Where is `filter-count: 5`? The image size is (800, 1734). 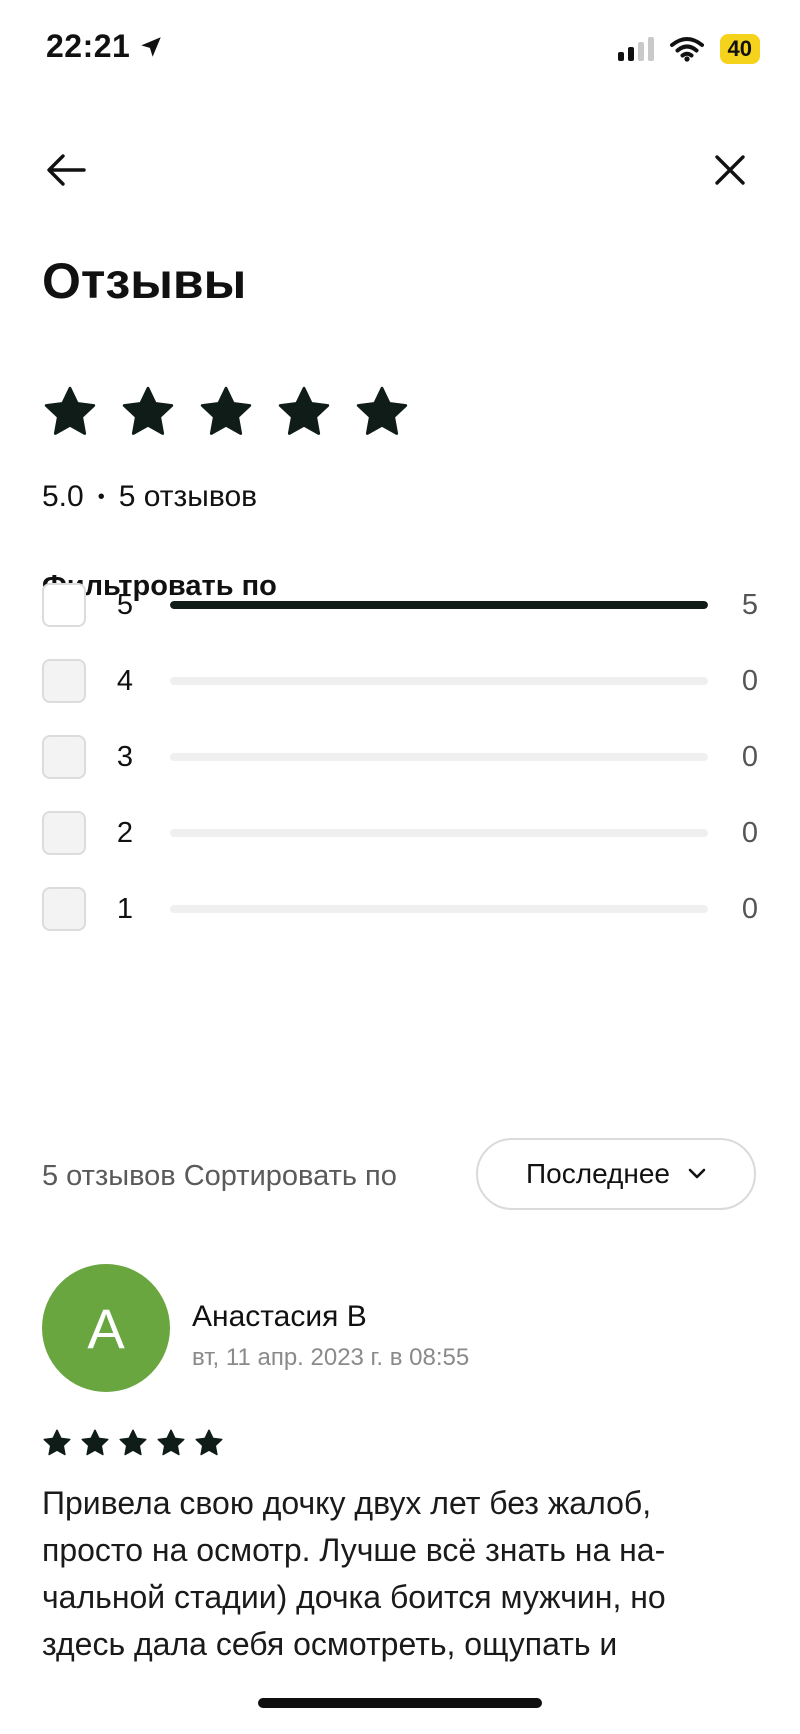
filter-count: 5 is located at coordinates (749, 604).